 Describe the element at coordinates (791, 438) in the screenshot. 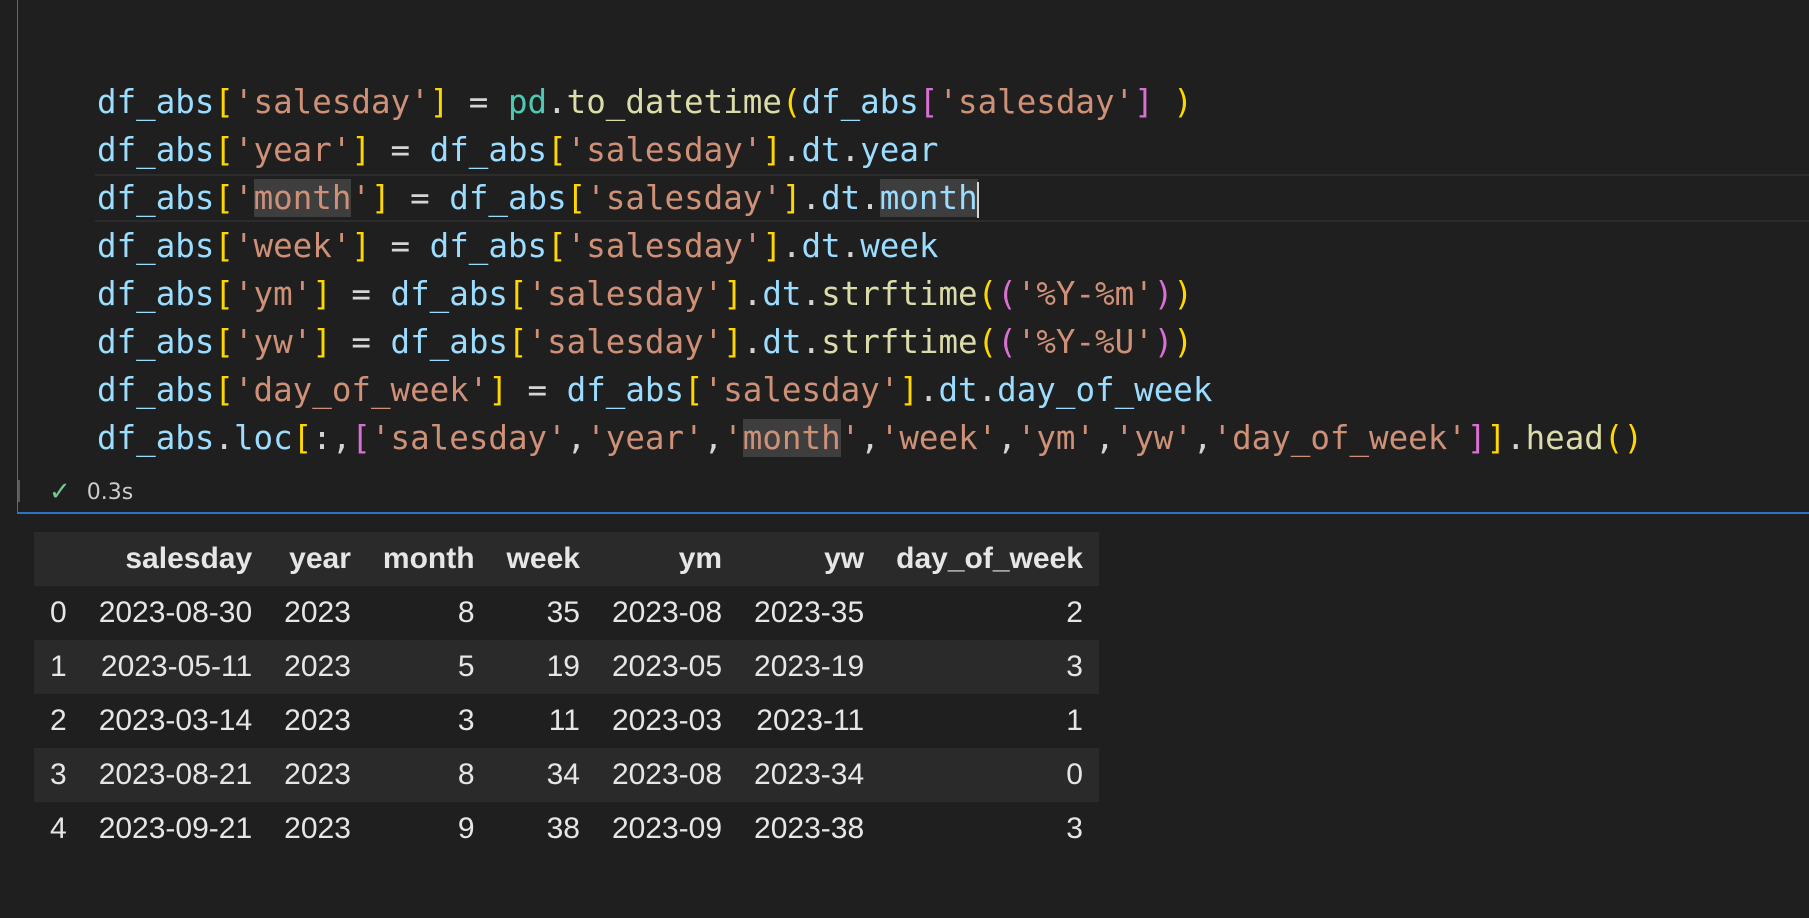

I see `code-token: month` at that location.